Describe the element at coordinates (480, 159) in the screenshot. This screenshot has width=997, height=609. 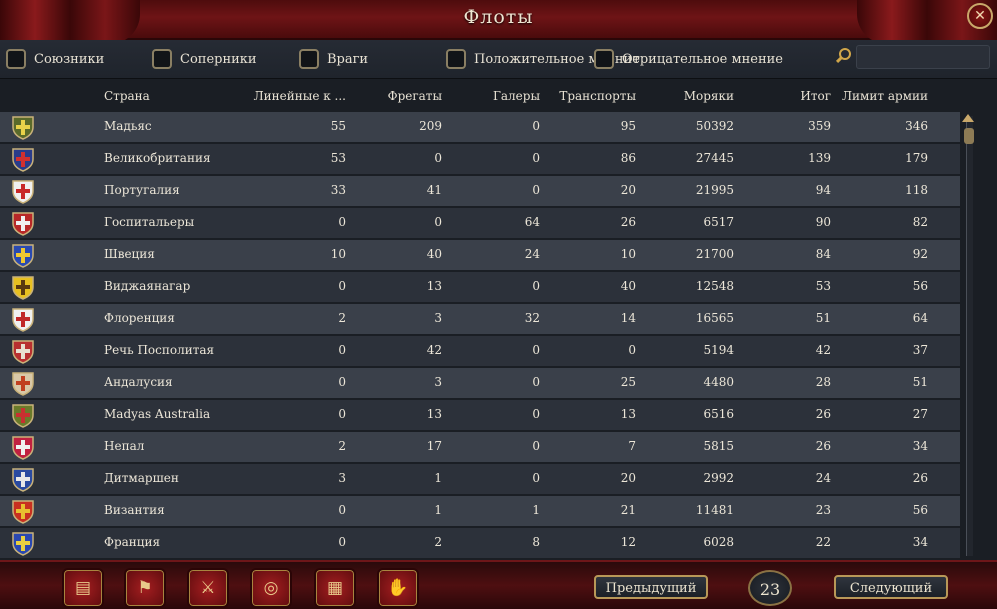
I see `table-row: Великобритания 53 0 0 86 27445 139 179` at that location.